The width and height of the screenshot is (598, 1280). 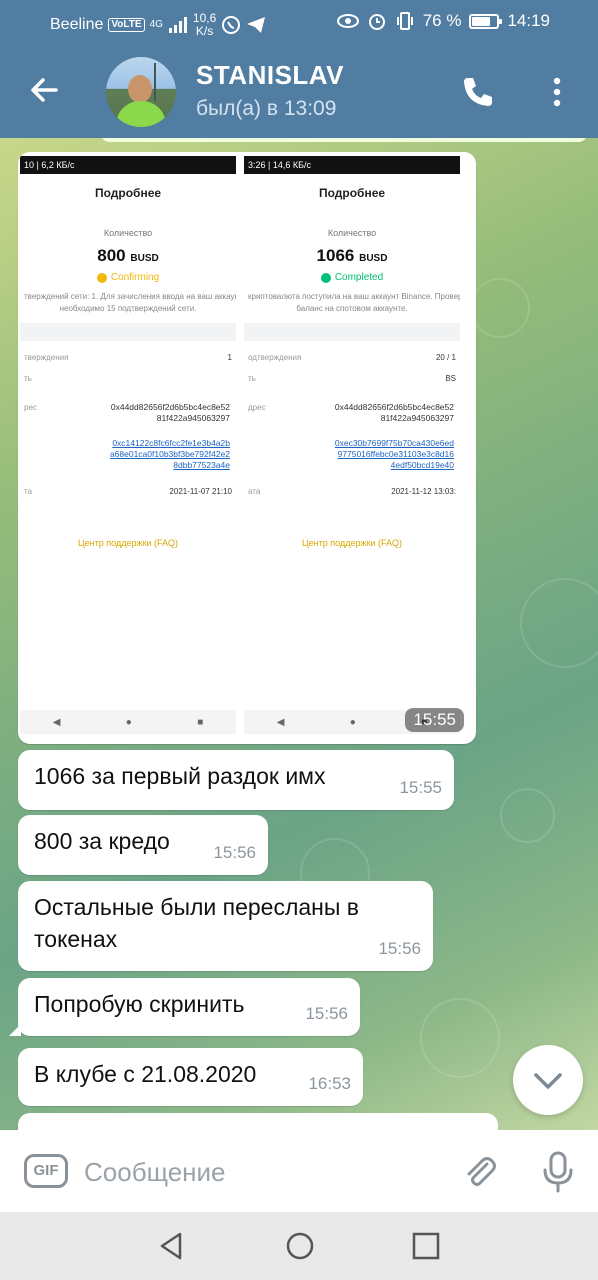 I want to click on last-seen-status: был(а) в 13:09, so click(x=266, y=108).